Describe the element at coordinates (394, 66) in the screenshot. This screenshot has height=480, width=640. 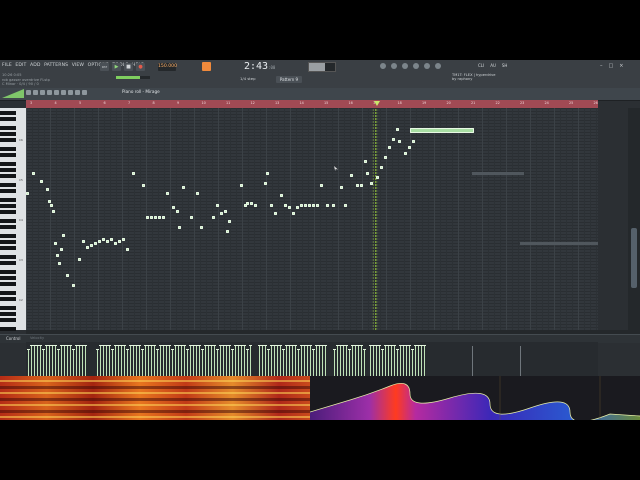
I see `piano-roll-icon` at that location.